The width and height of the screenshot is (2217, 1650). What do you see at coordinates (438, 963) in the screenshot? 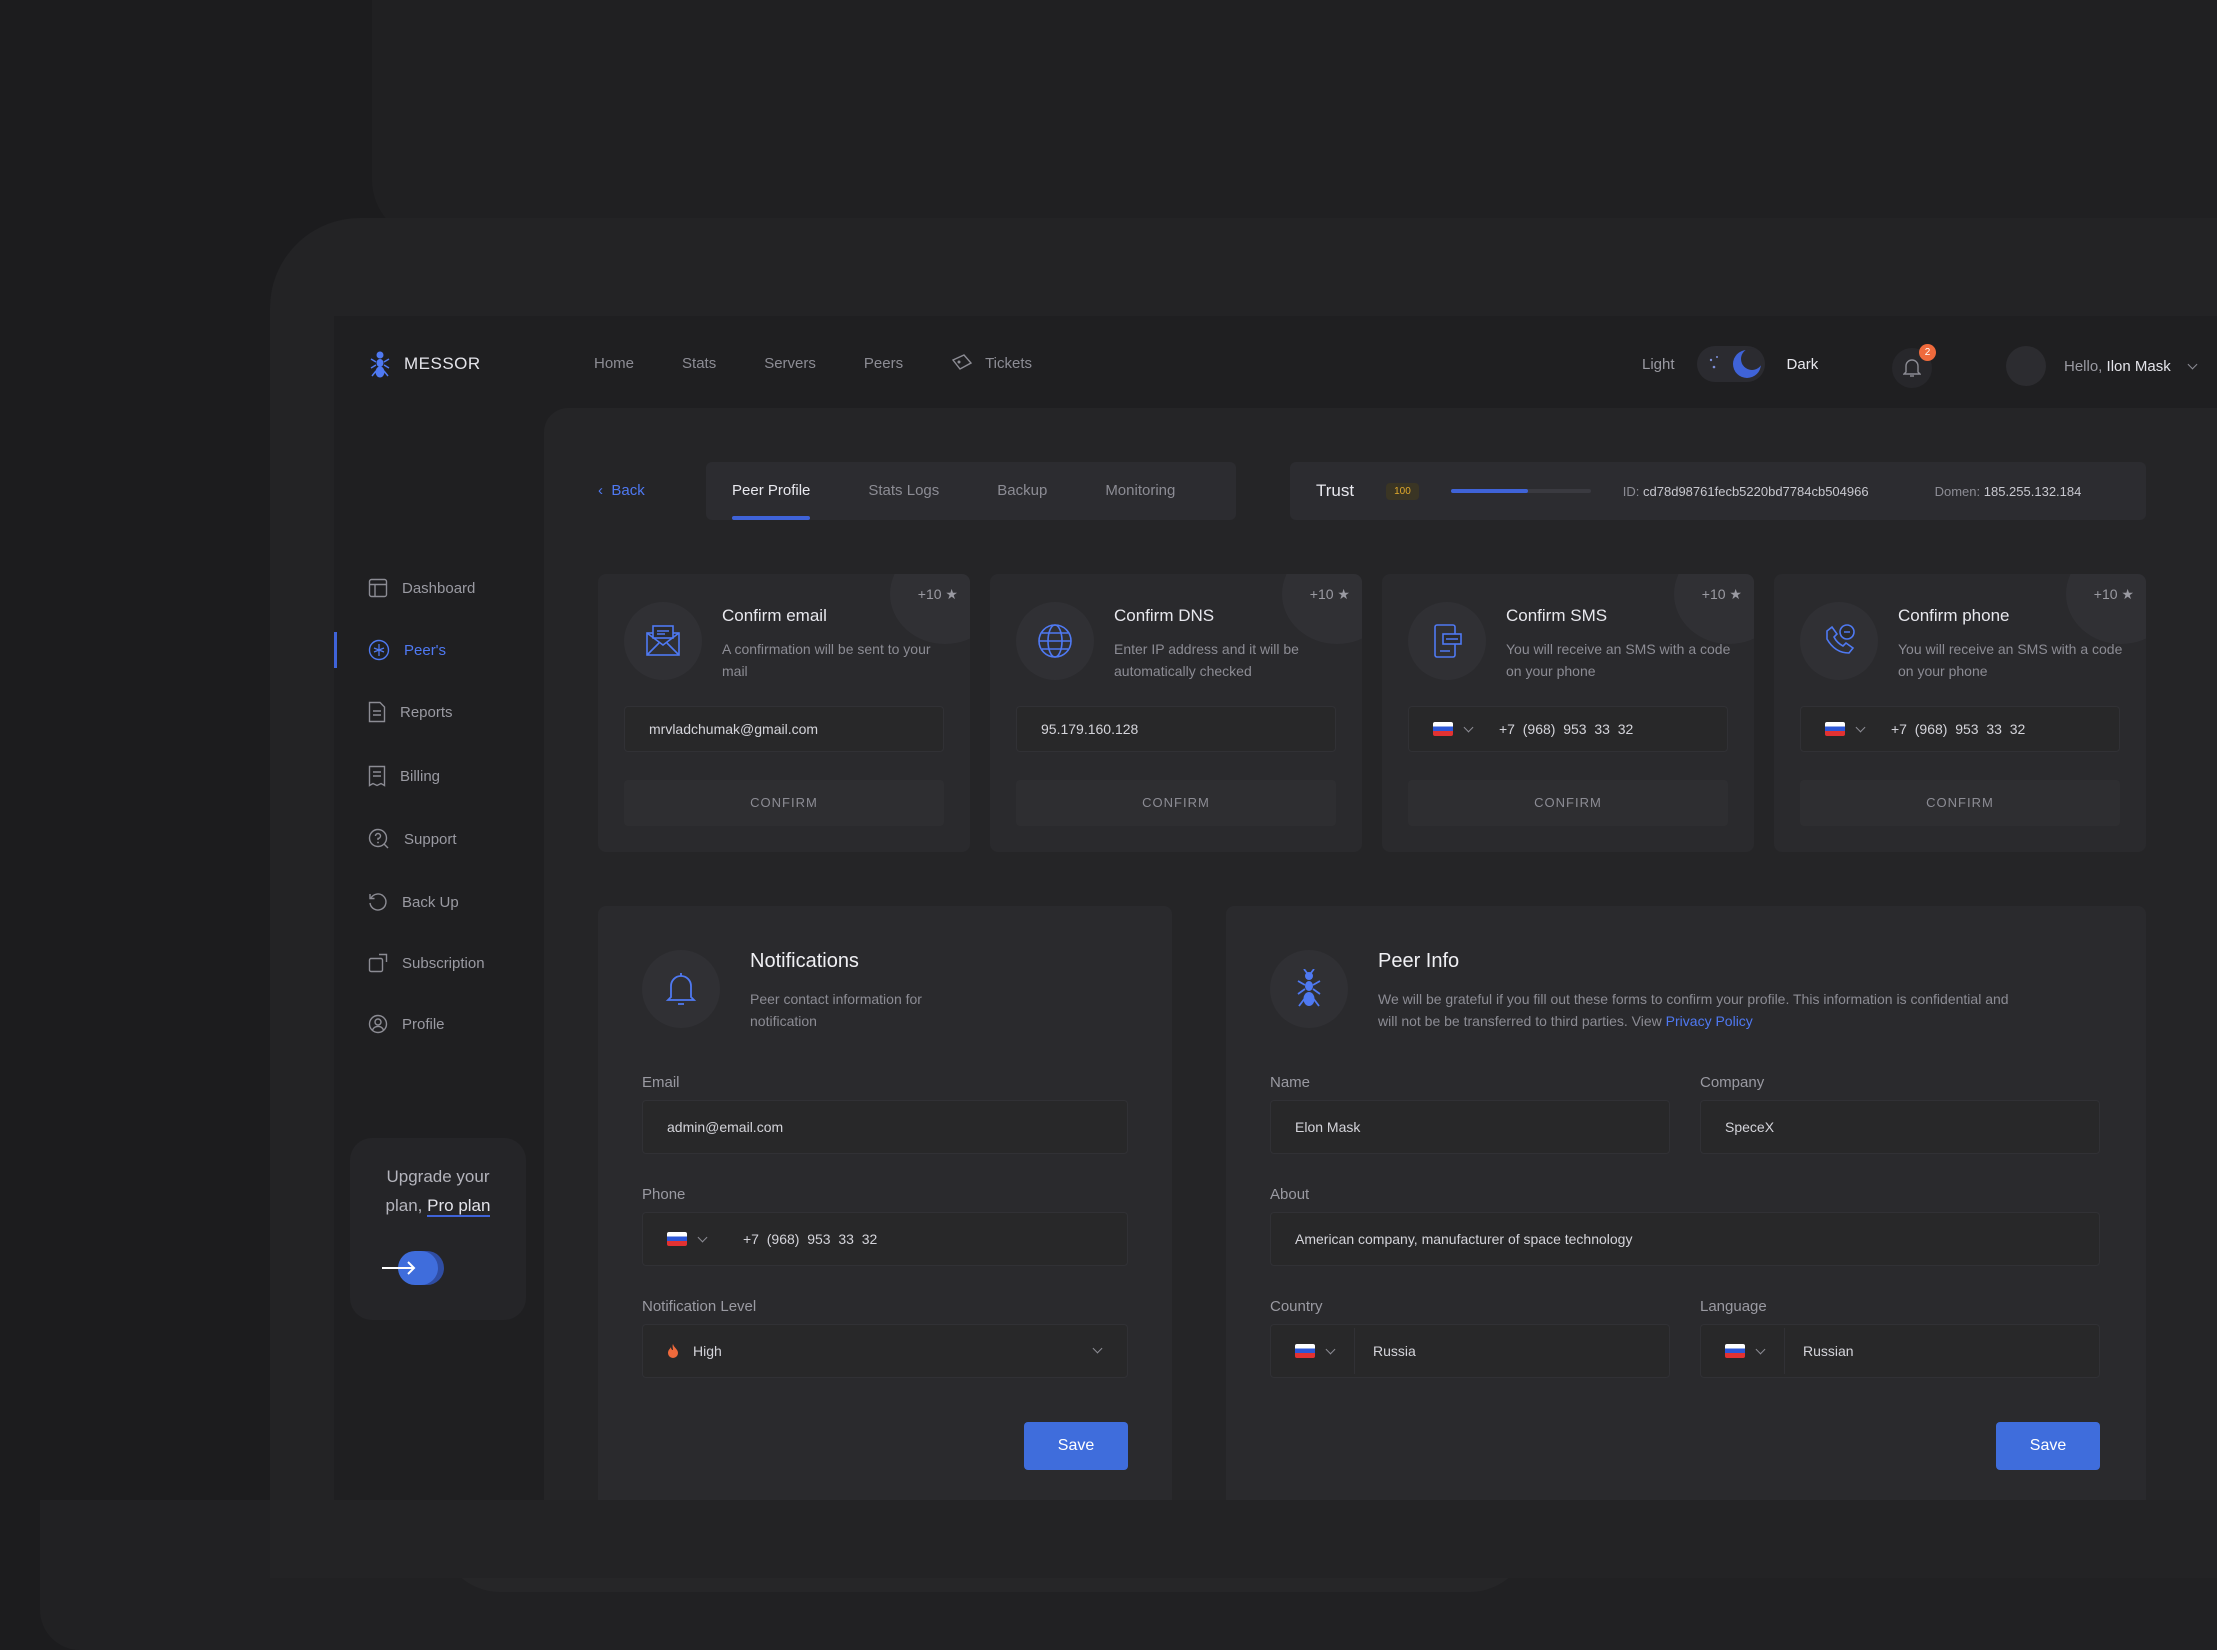
I see `sidebar-item-subscription: Subscription` at bounding box center [438, 963].